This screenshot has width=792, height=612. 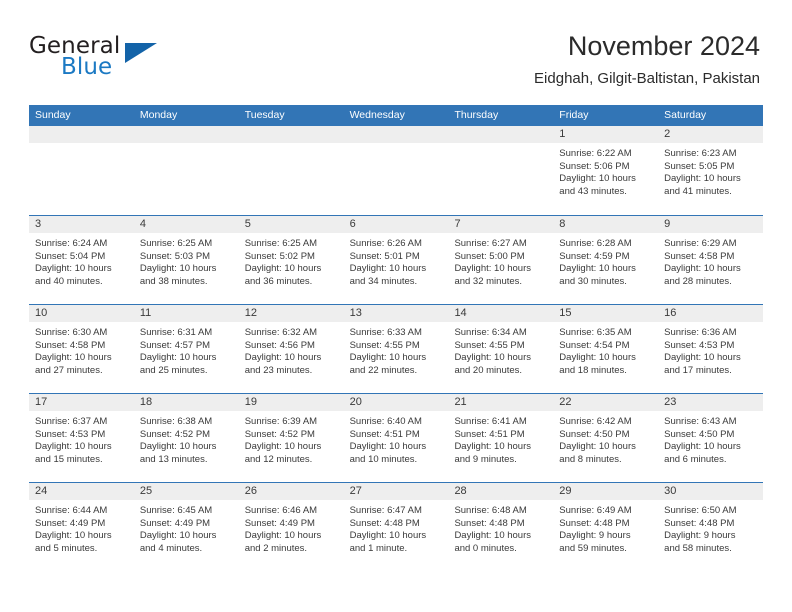 What do you see at coordinates (87, 67) in the screenshot?
I see `brand-name-blue: Blue` at bounding box center [87, 67].